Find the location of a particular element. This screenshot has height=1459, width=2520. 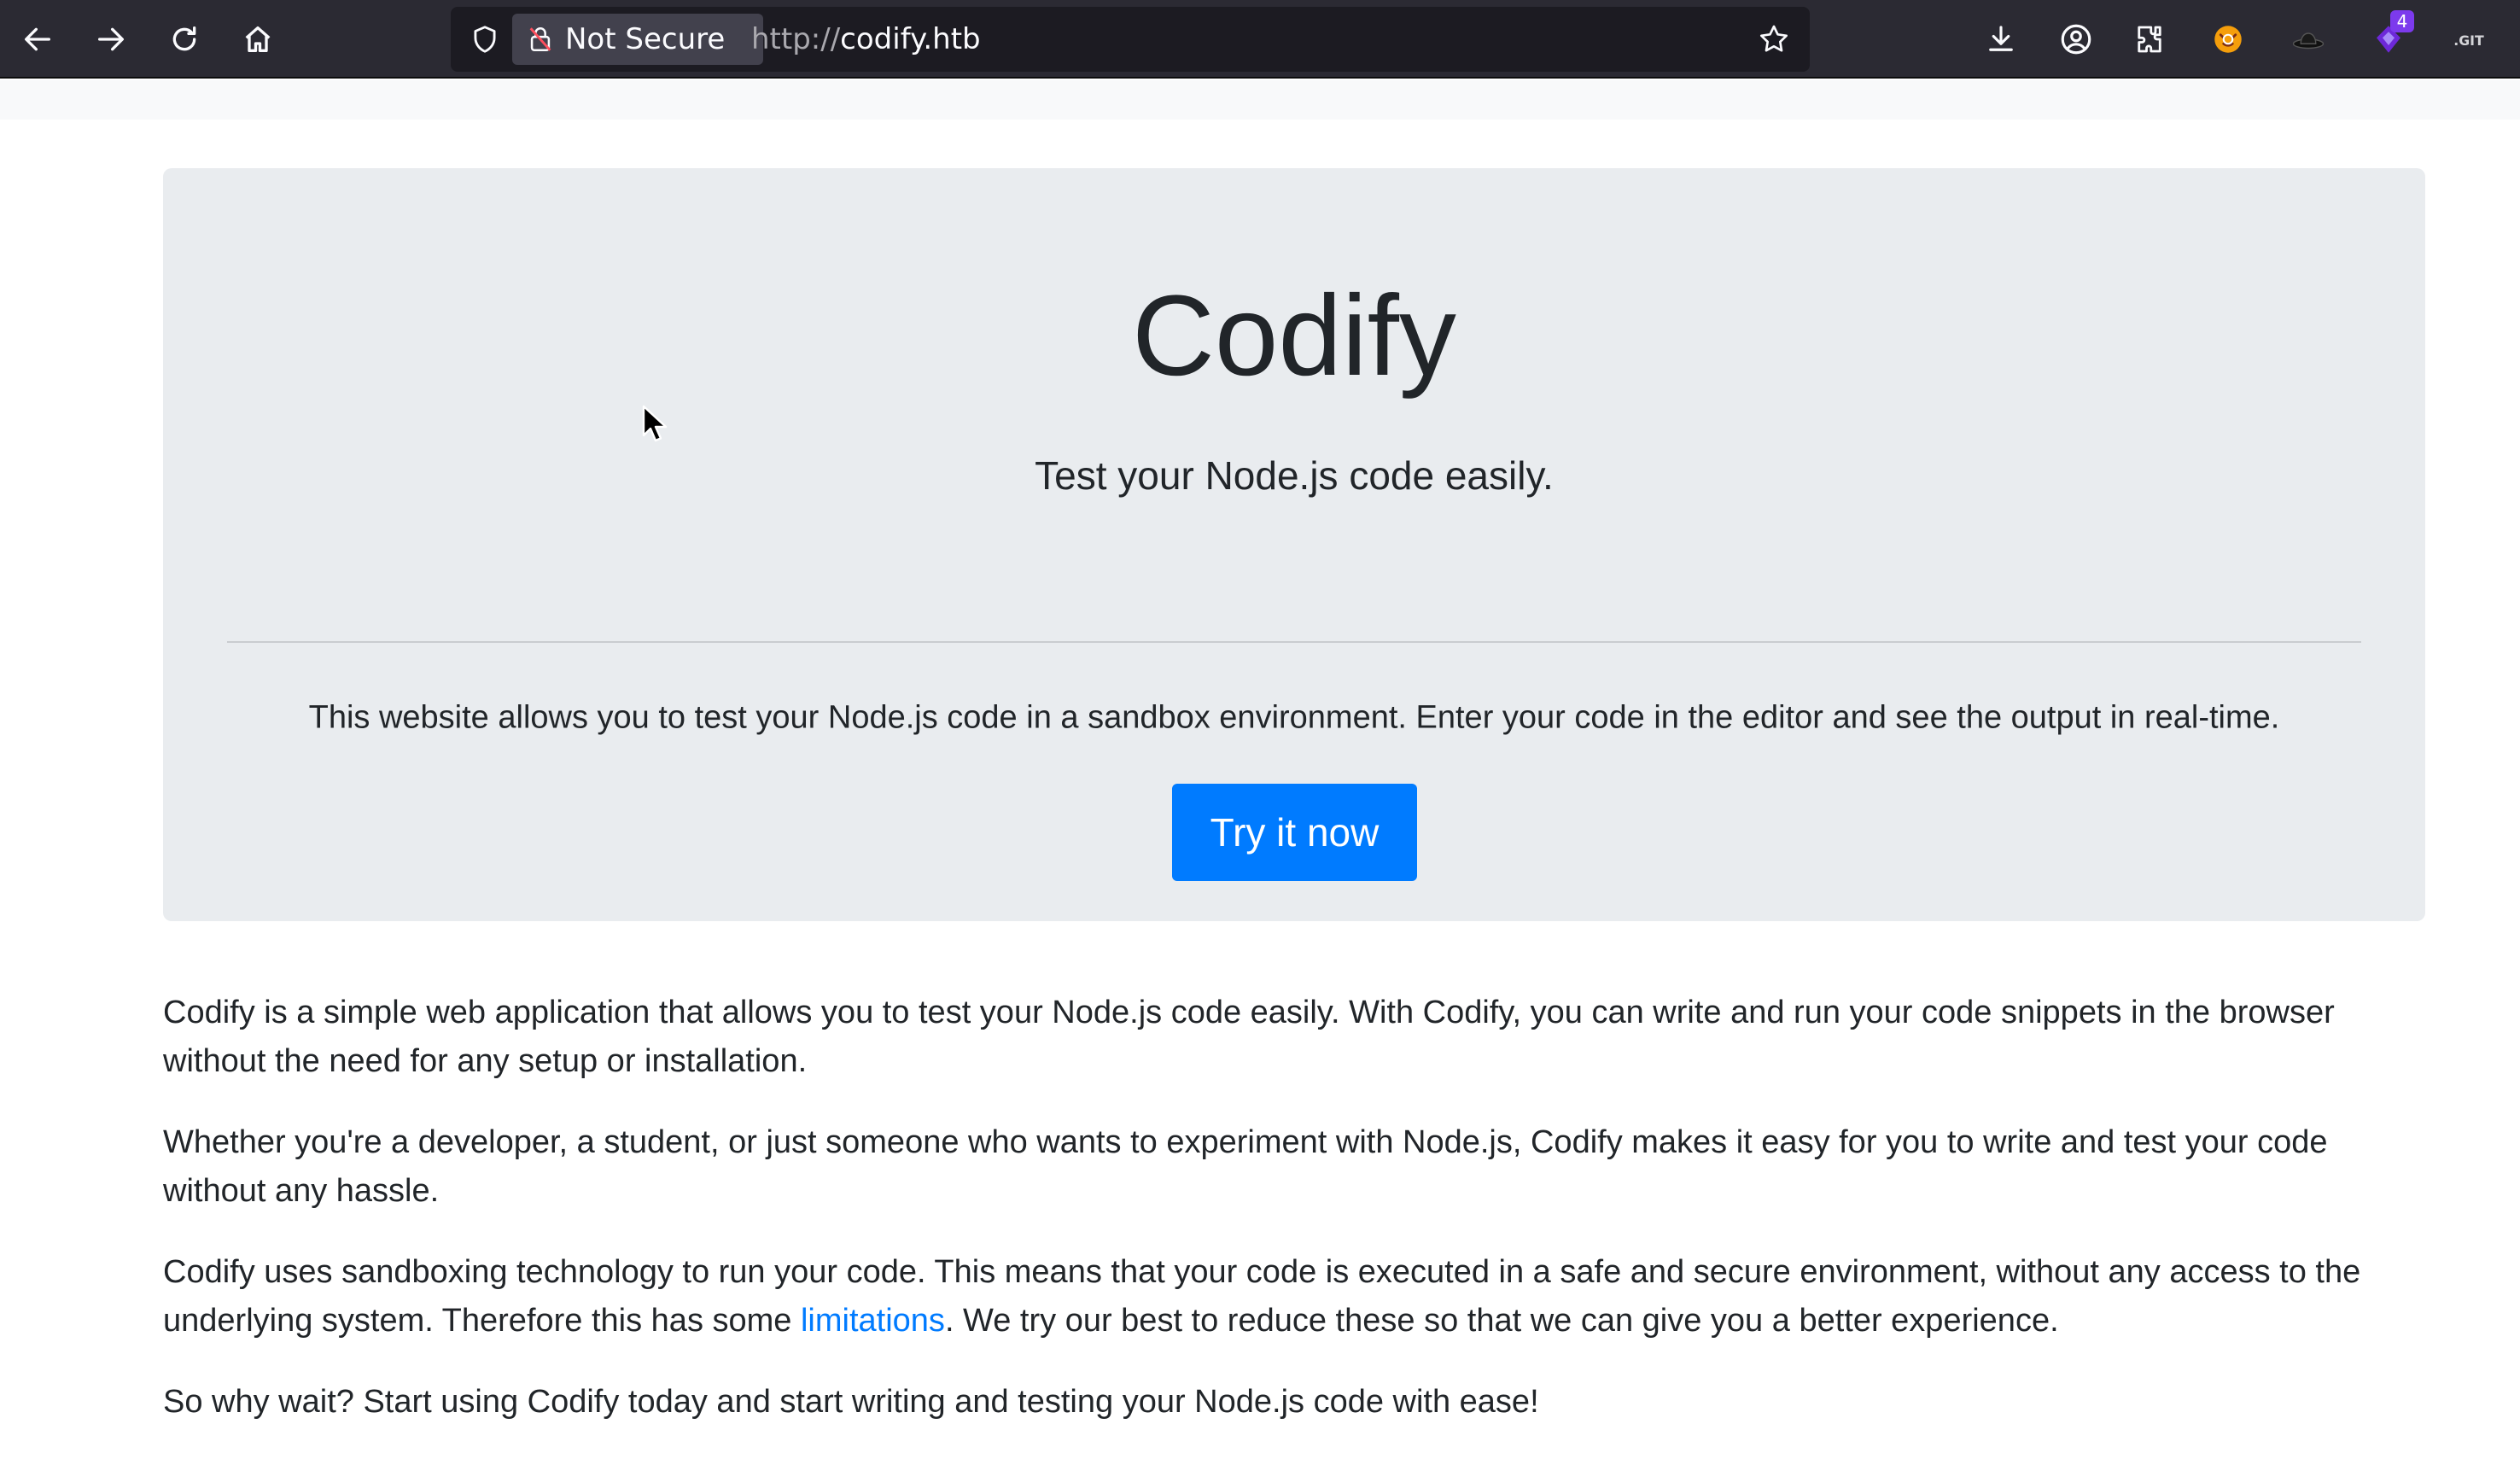

home-icon is located at coordinates (258, 39).